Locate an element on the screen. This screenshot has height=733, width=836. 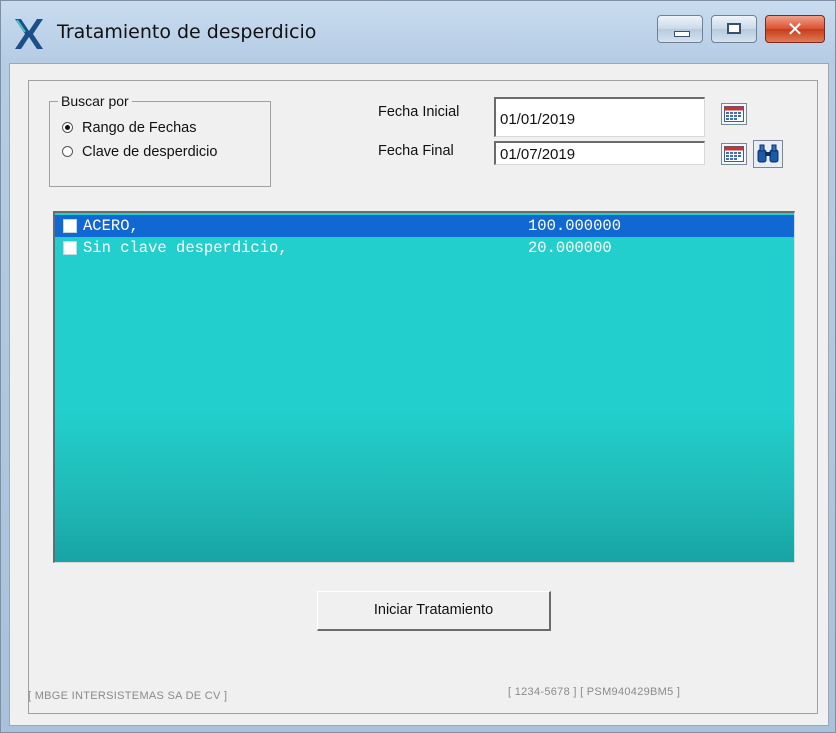
window-title: Tratamiento de desperdicio is located at coordinates (187, 32).